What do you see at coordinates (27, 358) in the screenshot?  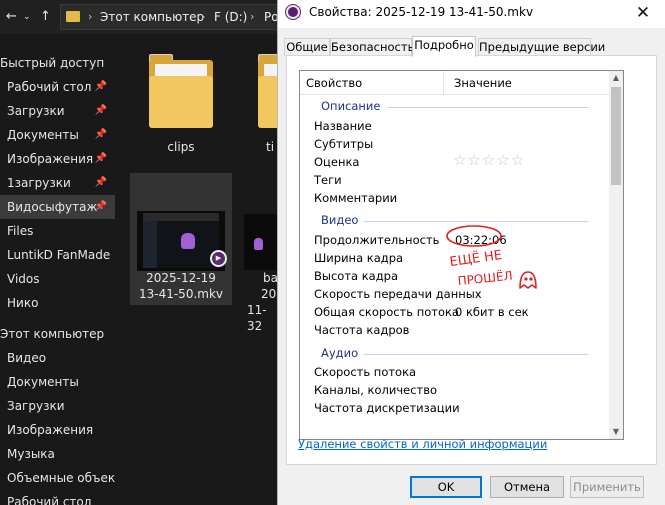 I see `sidebar-item-label: Видео` at bounding box center [27, 358].